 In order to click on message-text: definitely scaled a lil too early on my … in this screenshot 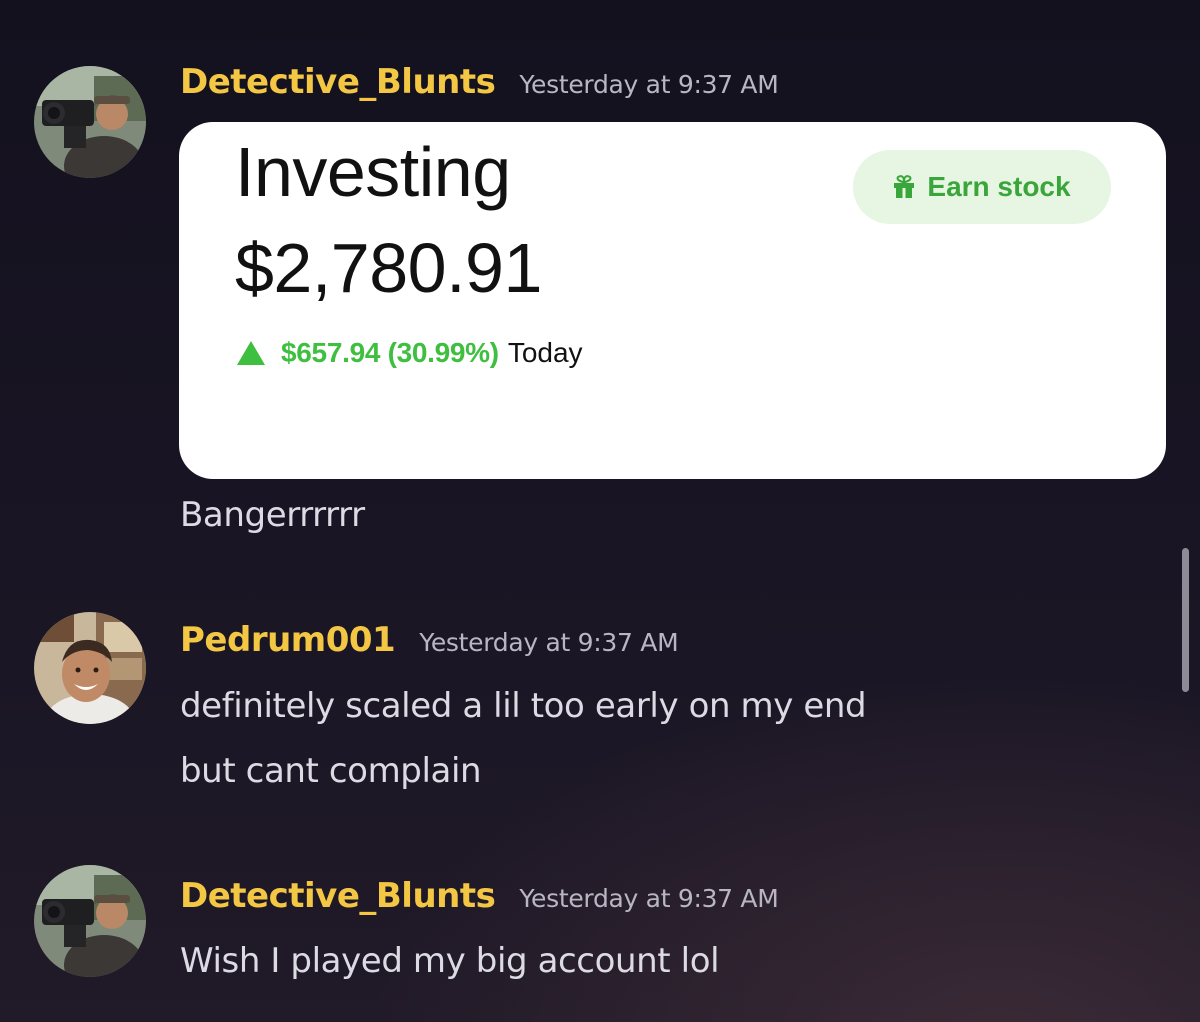, I will do `click(523, 706)`.